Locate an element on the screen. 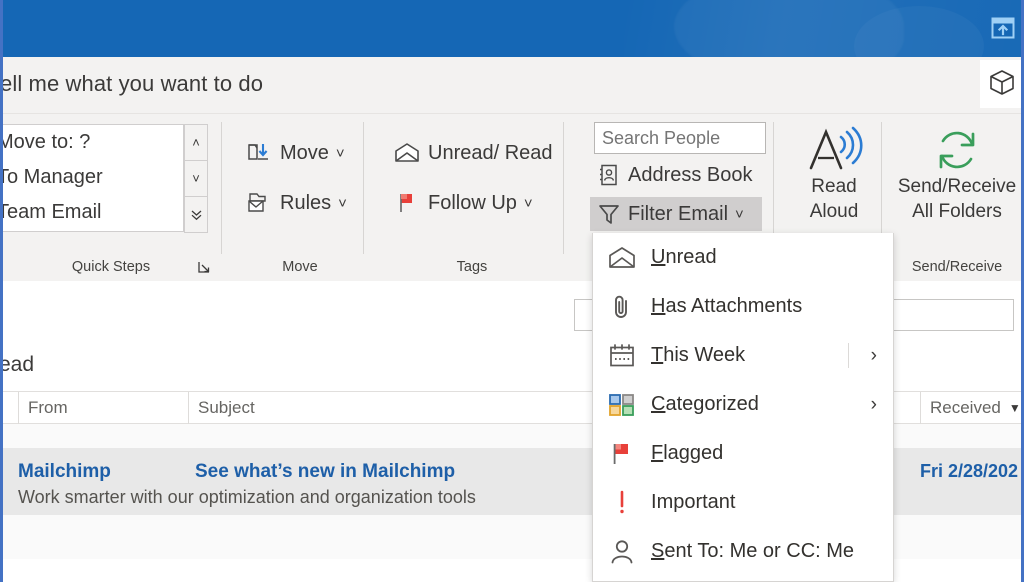 Image resolution: width=1024 pixels, height=582 pixels. read-aloud-line-1: Read is located at coordinates (834, 186).